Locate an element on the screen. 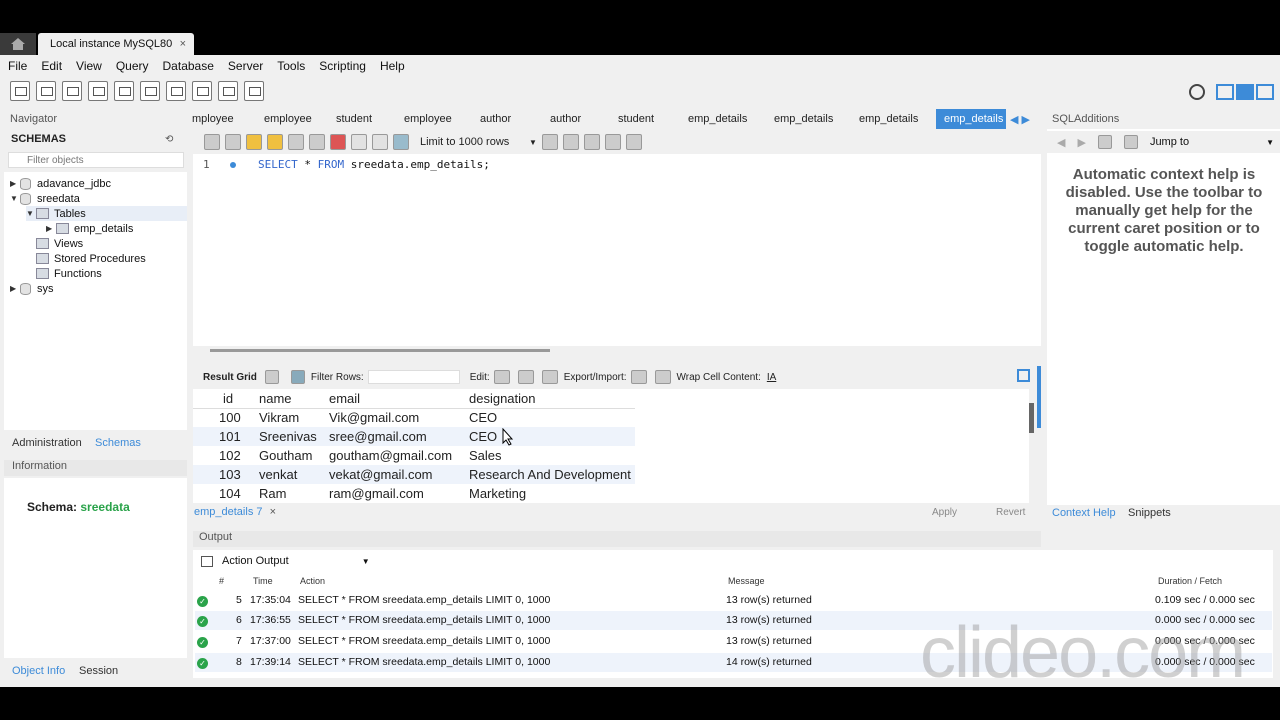 The image size is (1280, 720). cell: venkat is located at coordinates (290, 474).